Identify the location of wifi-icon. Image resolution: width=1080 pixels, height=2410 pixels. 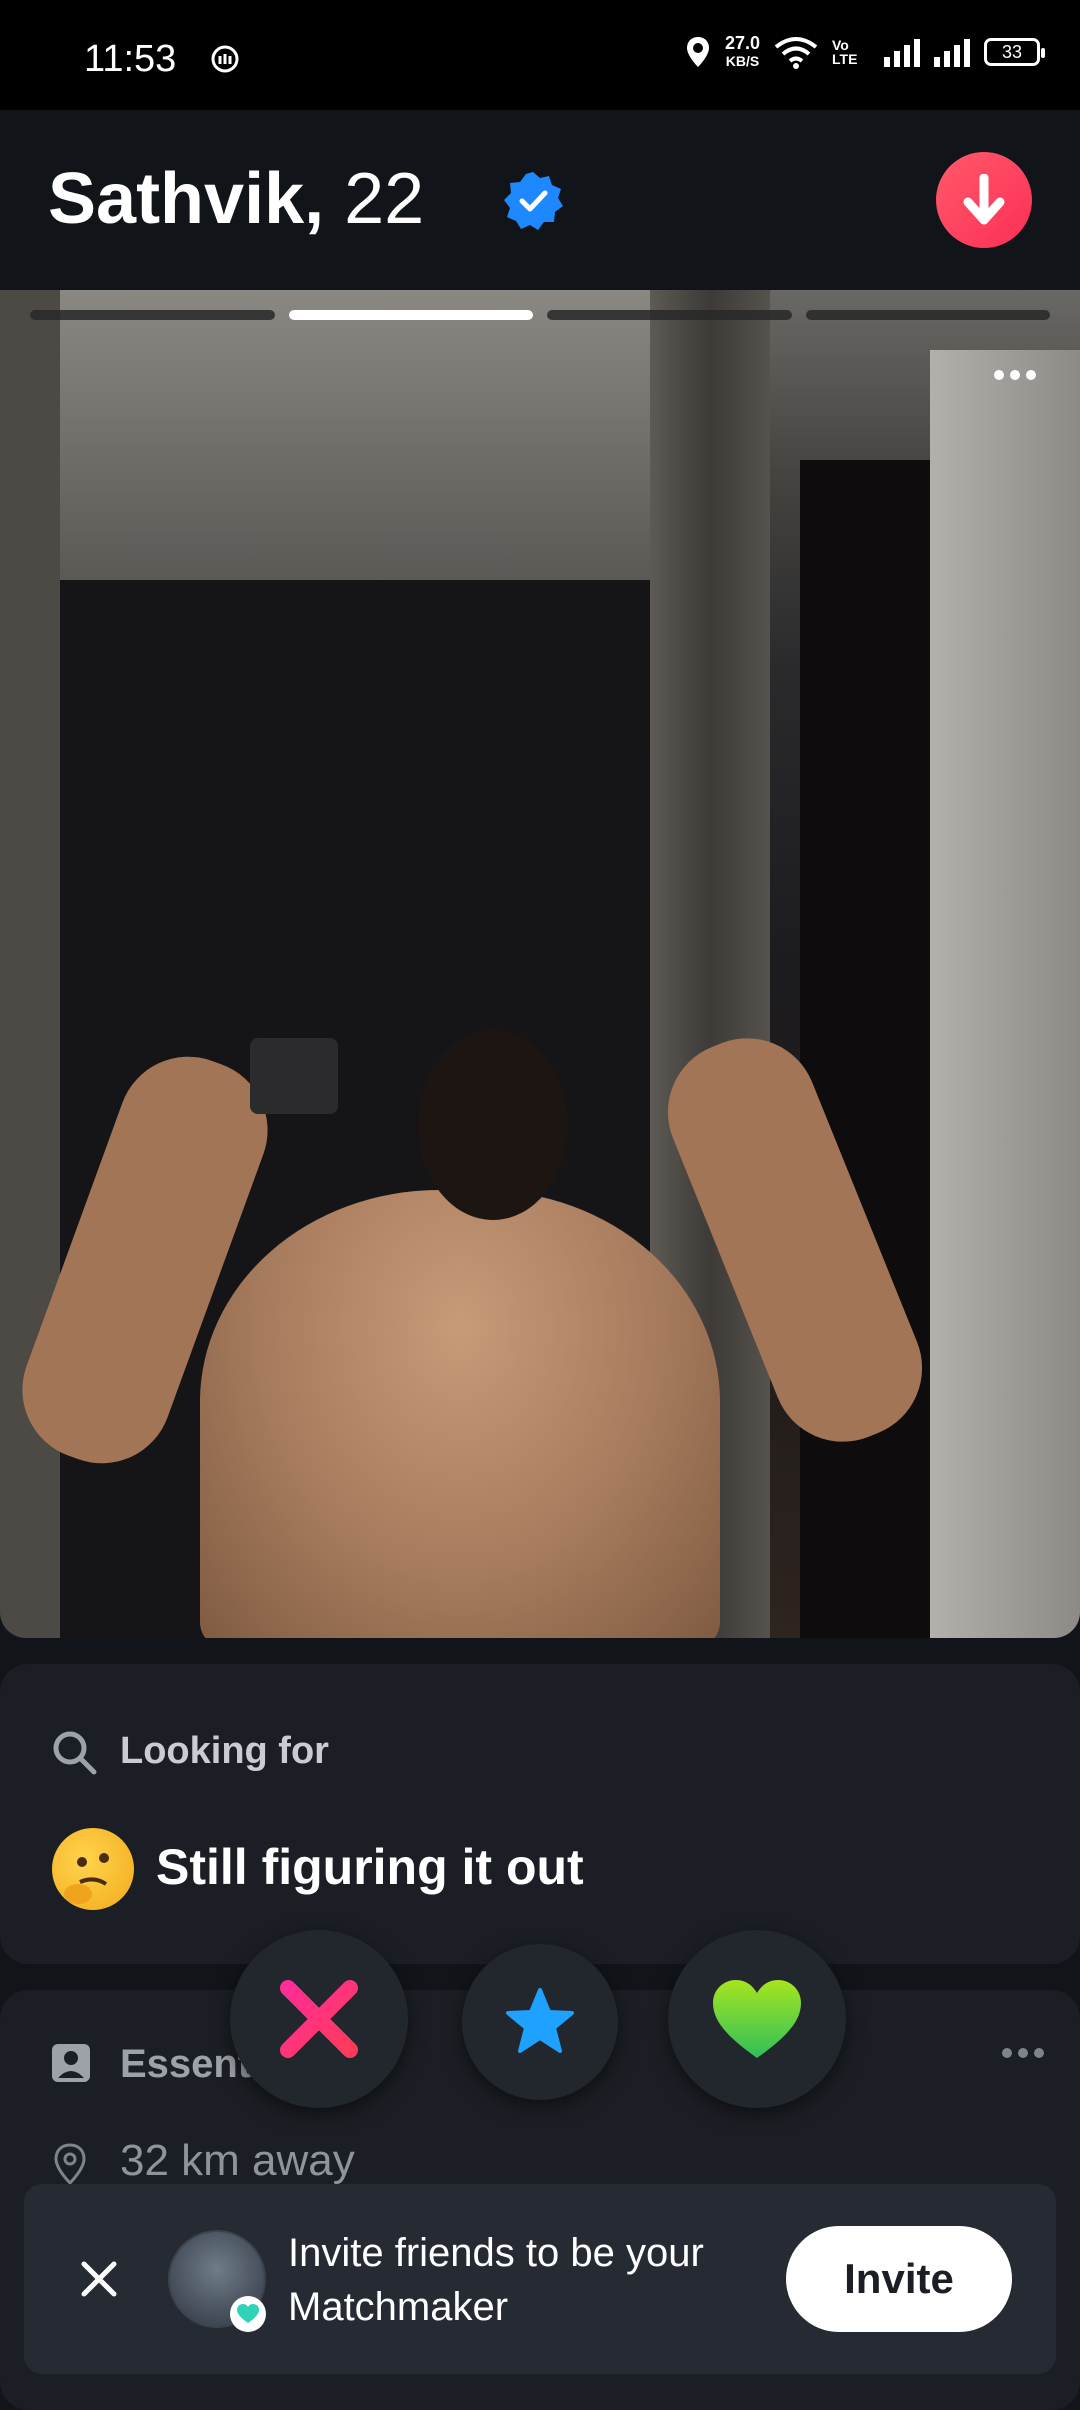
(796, 53).